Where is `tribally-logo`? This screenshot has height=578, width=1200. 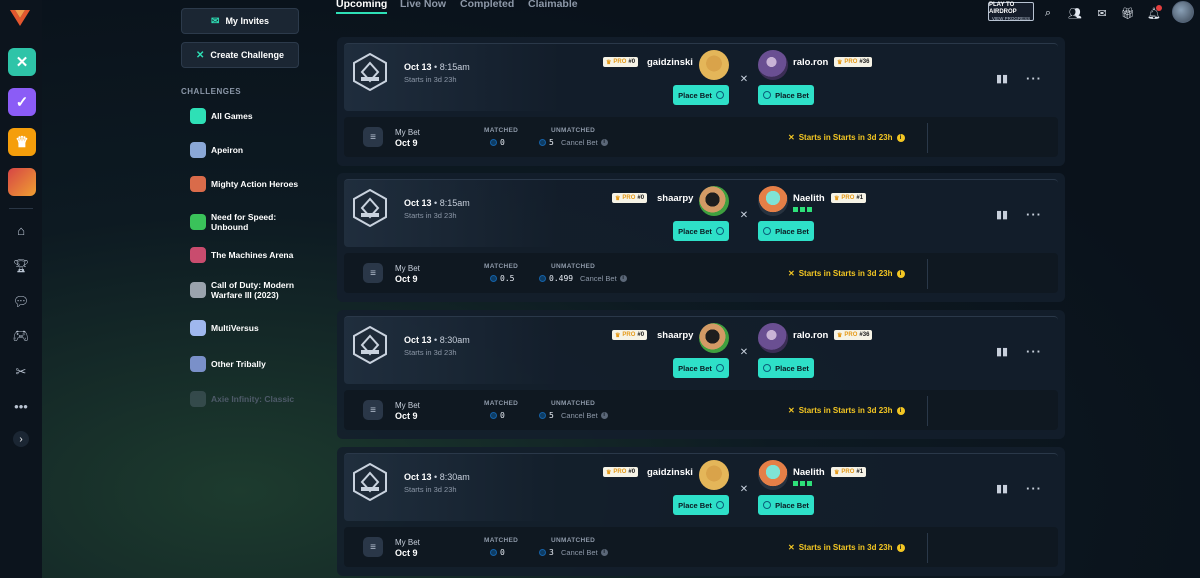
tribally-logo is located at coordinates (20, 18).